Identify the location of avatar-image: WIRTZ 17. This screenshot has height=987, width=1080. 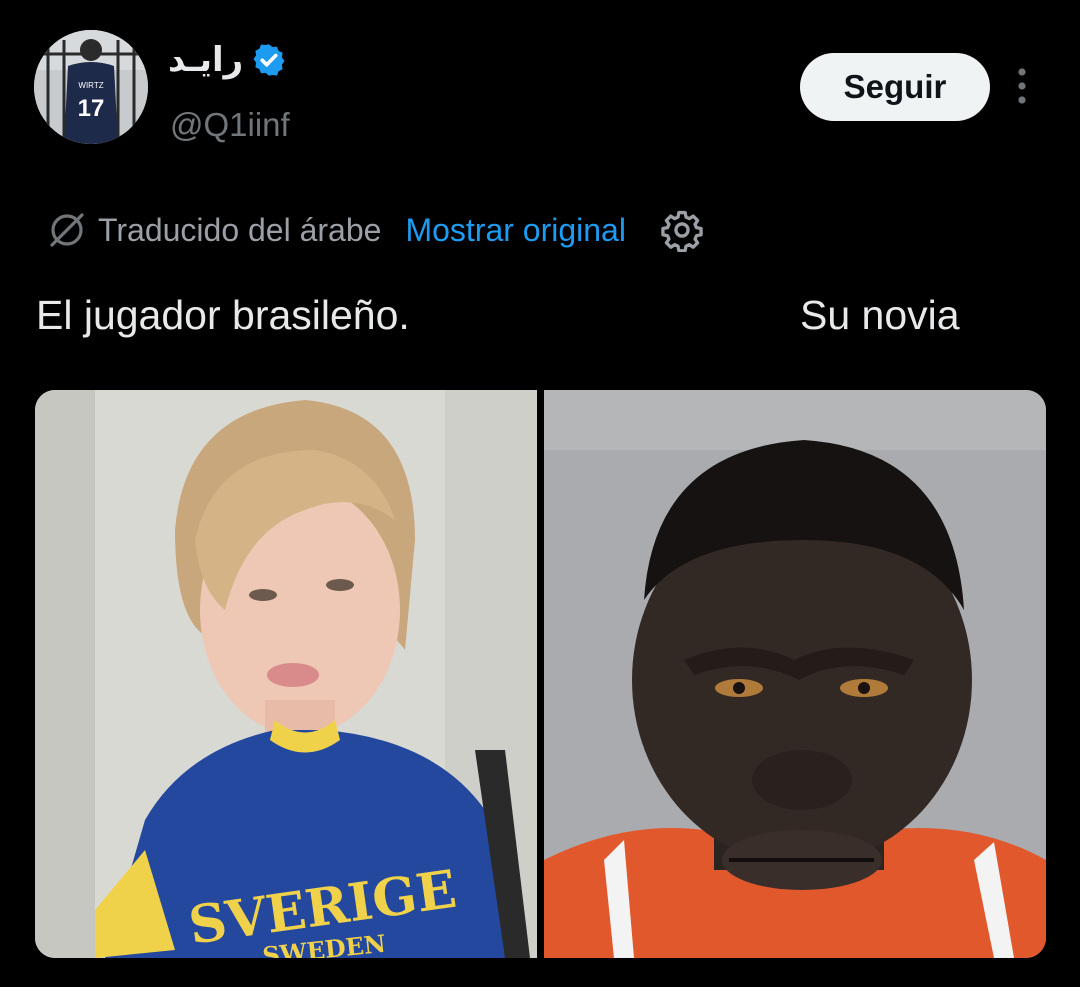
(91, 87).